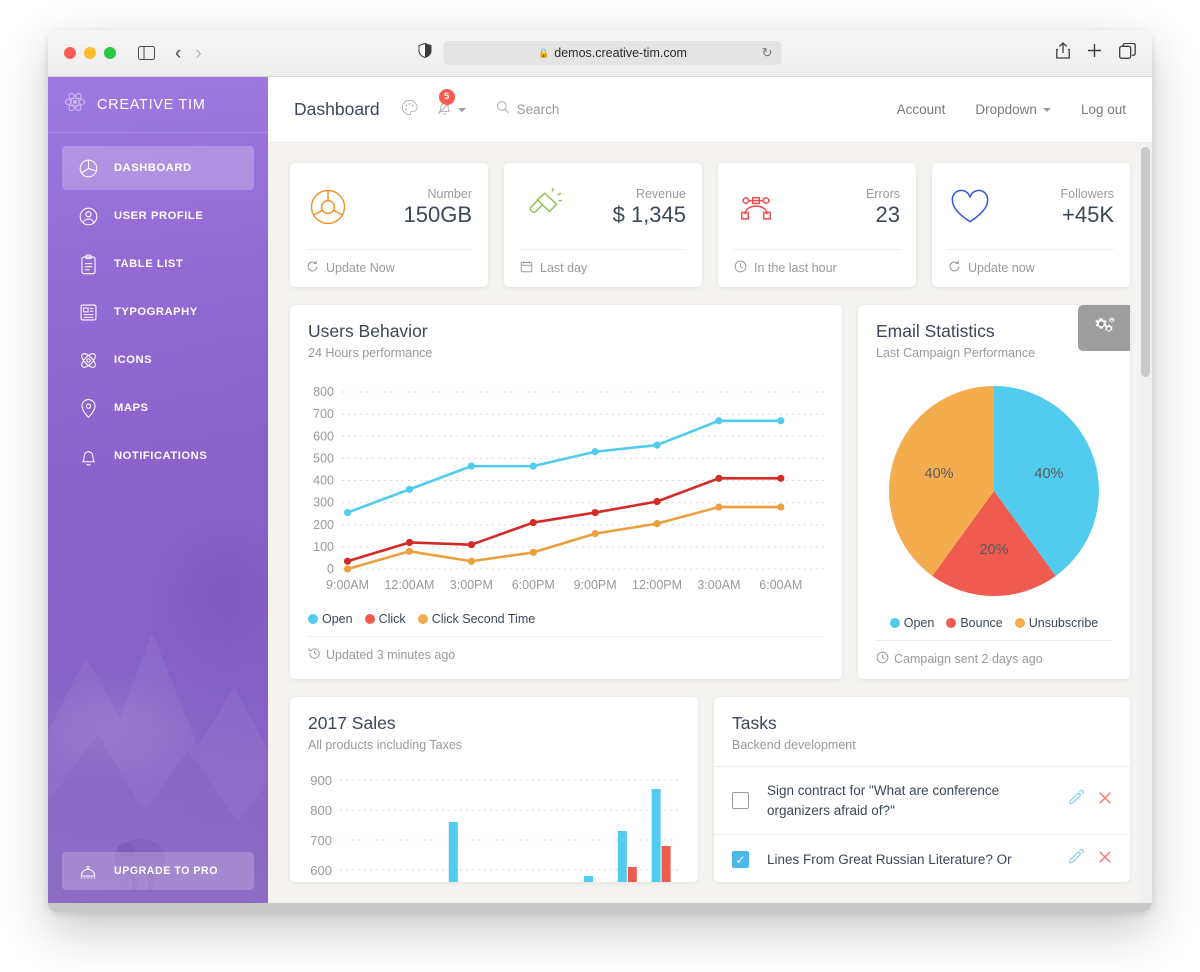 This screenshot has height=972, width=1200. Describe the element at coordinates (88, 456) in the screenshot. I see `bell-icon` at that location.